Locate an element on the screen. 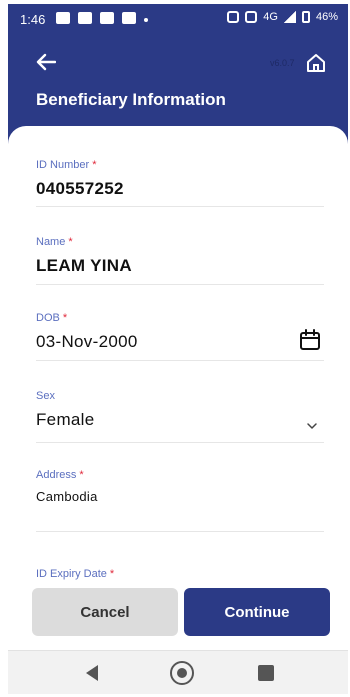  id-number-field: ID Number * 040557252 is located at coordinates (180, 183).